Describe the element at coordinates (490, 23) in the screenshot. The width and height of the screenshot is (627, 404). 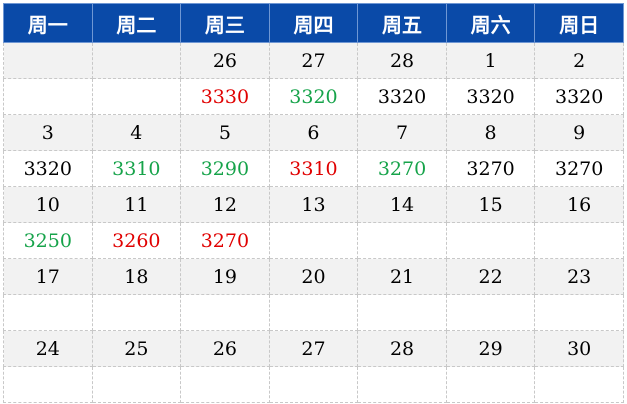
I see `weekday-header-sat: 周六` at that location.